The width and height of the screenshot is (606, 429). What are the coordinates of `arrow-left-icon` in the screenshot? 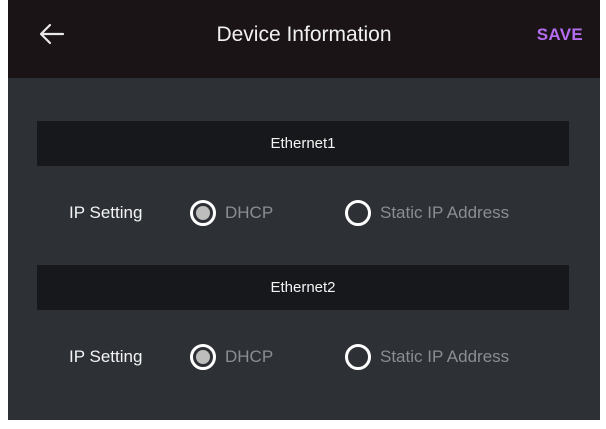 It's located at (52, 34).